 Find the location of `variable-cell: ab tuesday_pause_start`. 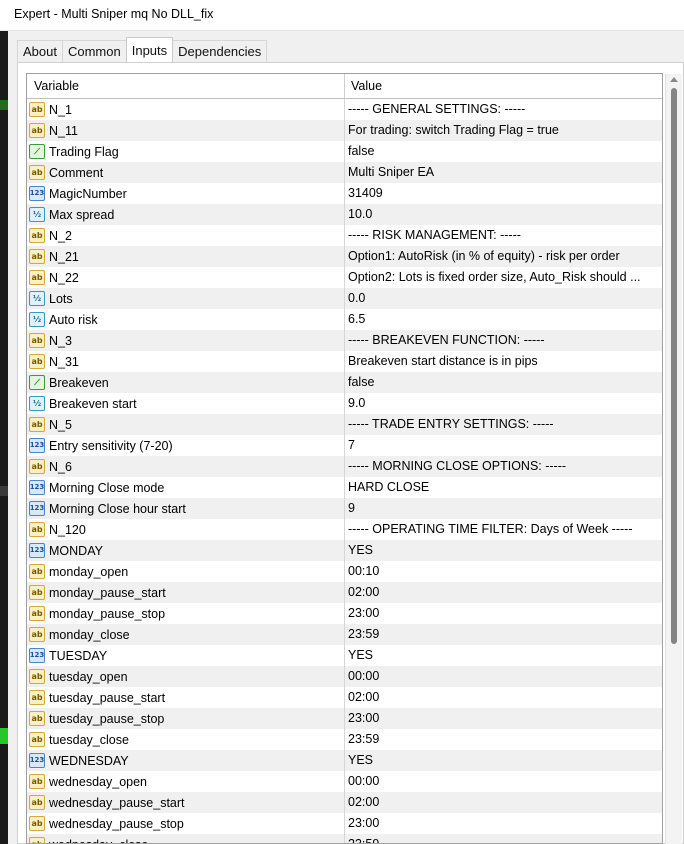

variable-cell: ab tuesday_pause_start is located at coordinates (186, 697).